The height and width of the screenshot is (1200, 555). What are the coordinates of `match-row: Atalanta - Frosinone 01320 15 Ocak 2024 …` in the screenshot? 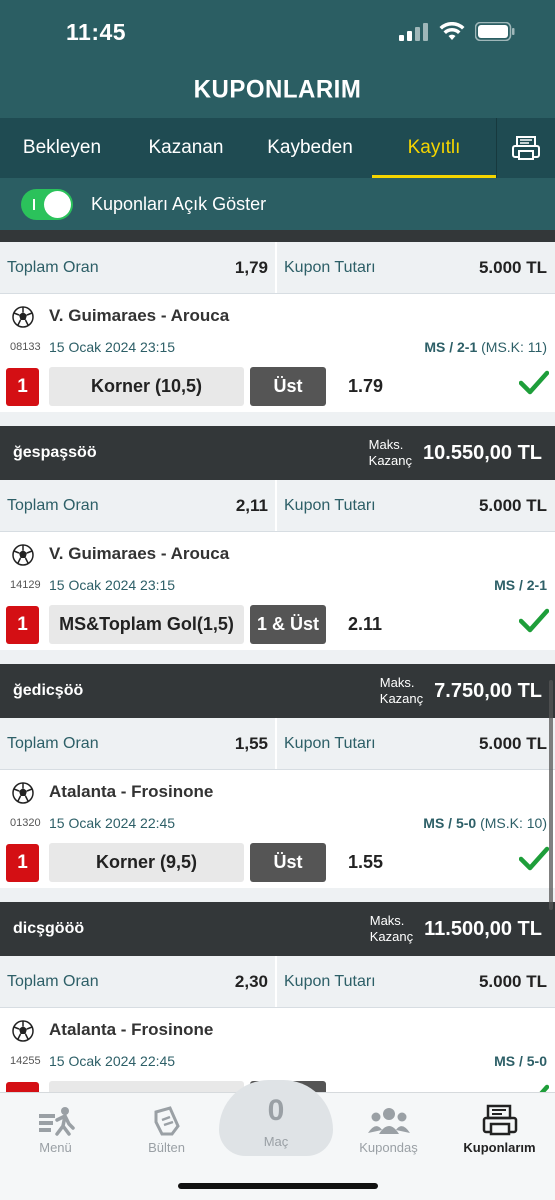 It's located at (277, 829).